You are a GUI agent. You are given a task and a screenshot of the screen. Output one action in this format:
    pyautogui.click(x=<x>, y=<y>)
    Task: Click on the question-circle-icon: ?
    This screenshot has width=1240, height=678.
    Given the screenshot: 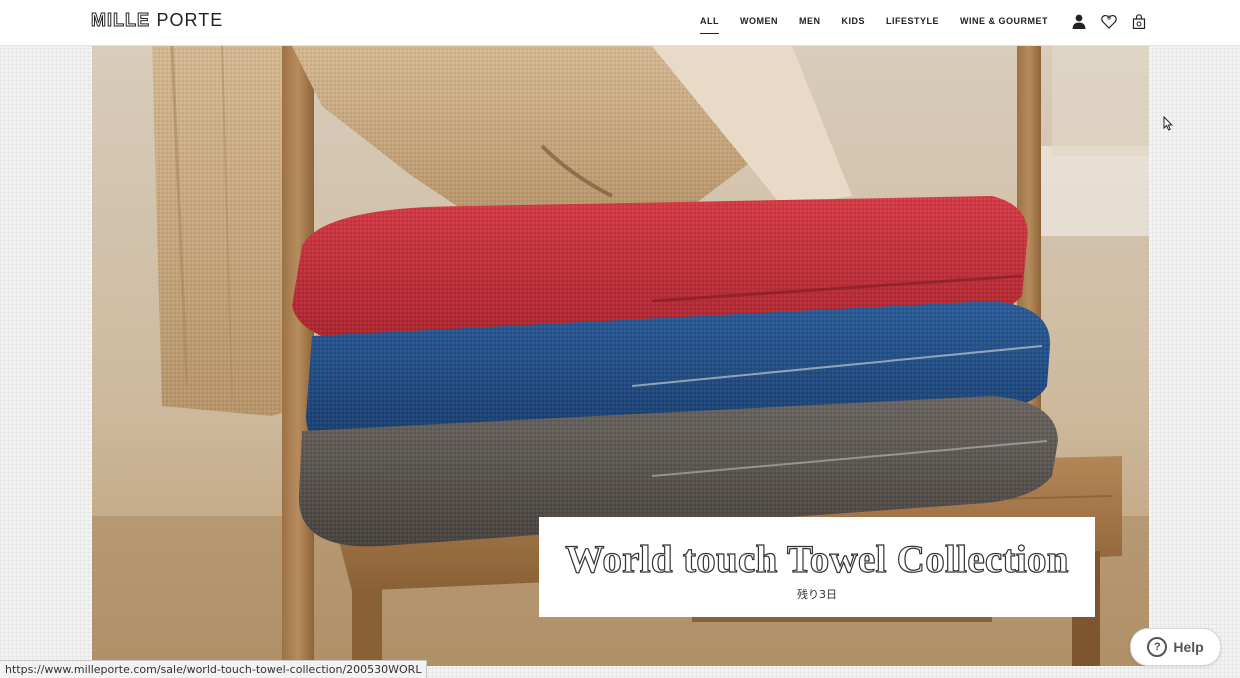 What is the action you would take?
    pyautogui.click(x=1157, y=647)
    